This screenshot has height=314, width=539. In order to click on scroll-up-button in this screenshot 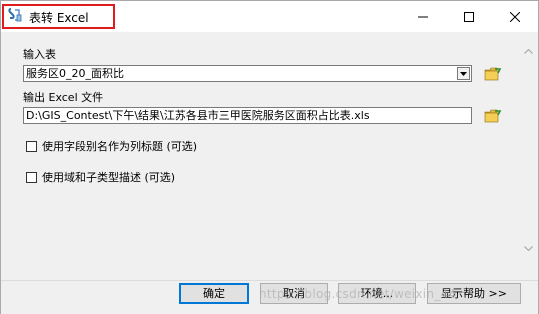, I will do `click(528, 51)`.